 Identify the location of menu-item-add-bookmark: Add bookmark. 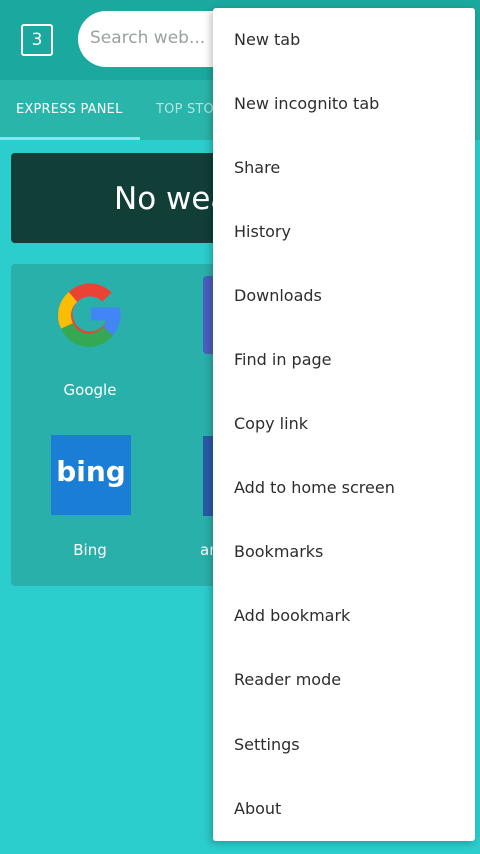
(344, 616).